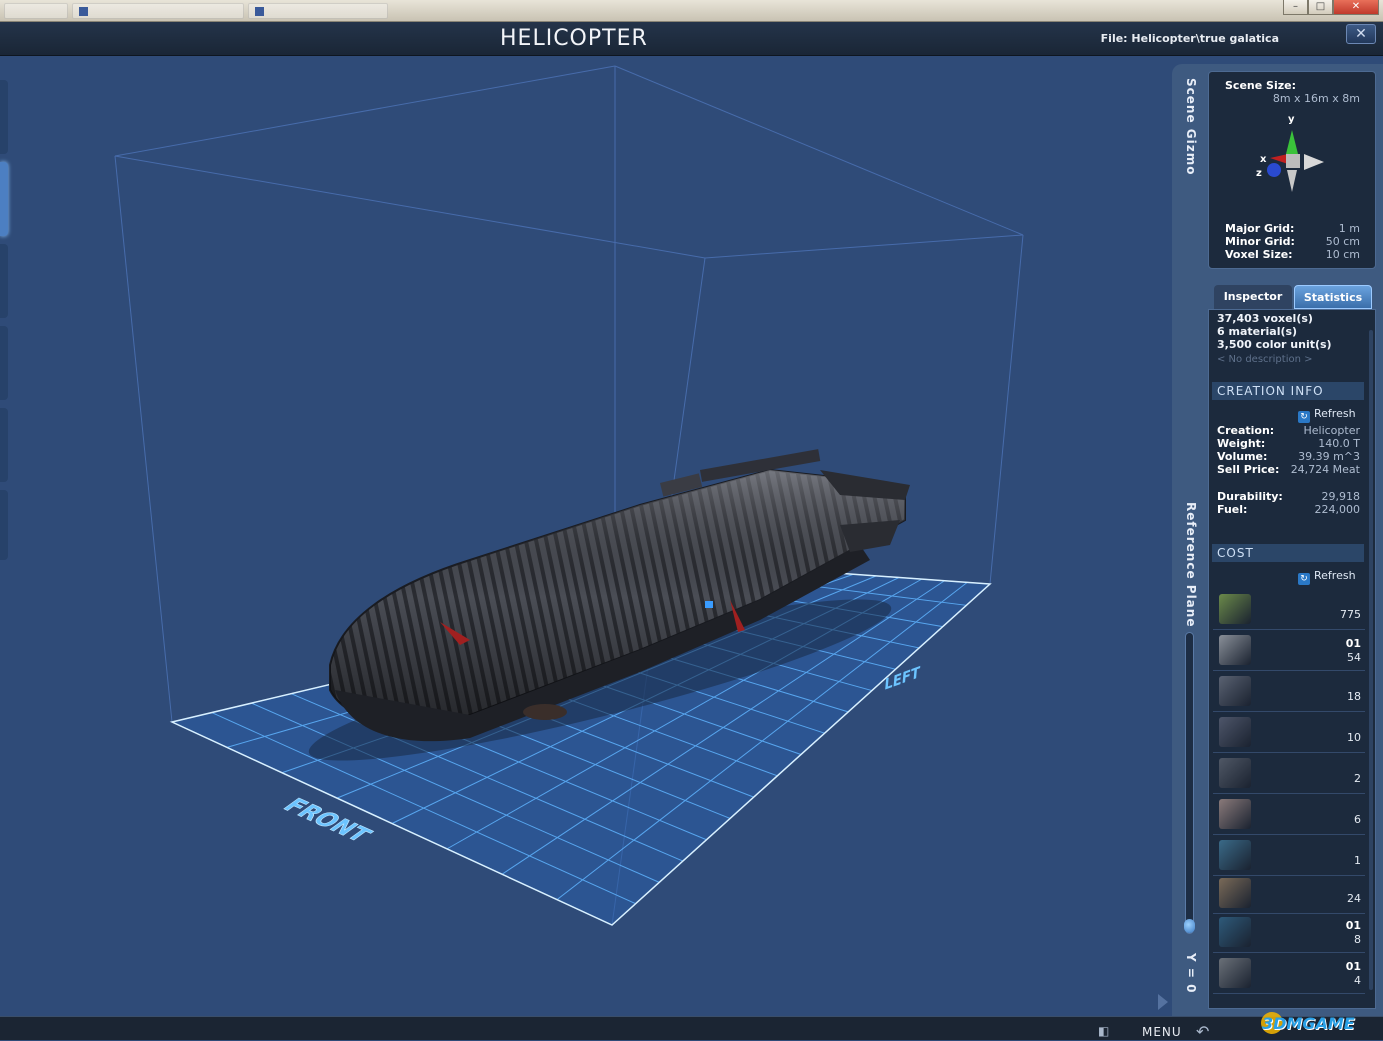 The height and width of the screenshot is (1041, 1383). Describe the element at coordinates (1260, 241) in the screenshot. I see `minor-grid-label: Minor Grid:` at that location.